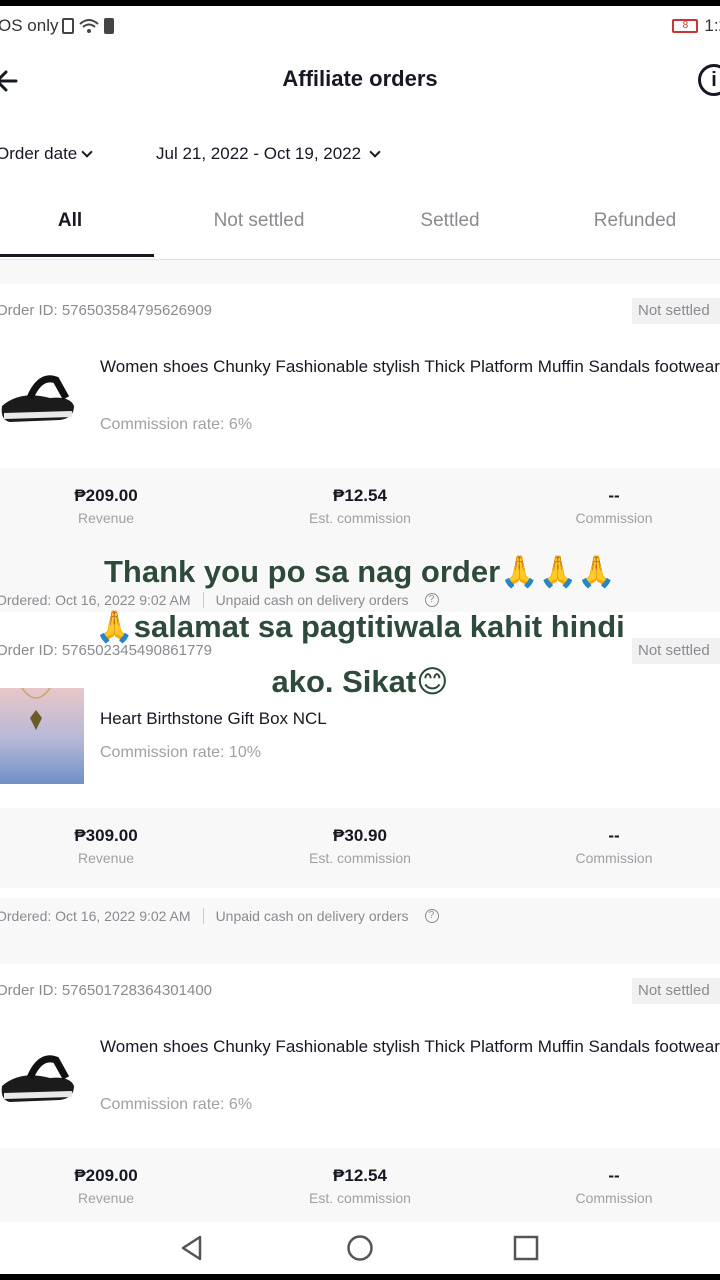  I want to click on status-right: 8 1:2, so click(696, 26).